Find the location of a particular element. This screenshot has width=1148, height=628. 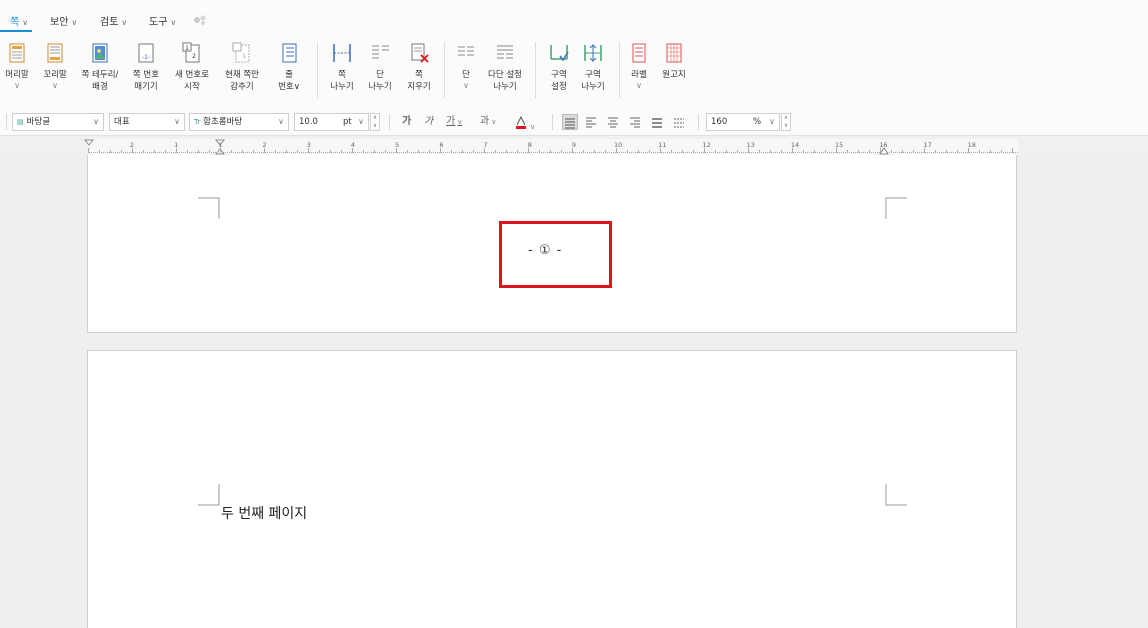

align-distribute-button is located at coordinates (658, 122).